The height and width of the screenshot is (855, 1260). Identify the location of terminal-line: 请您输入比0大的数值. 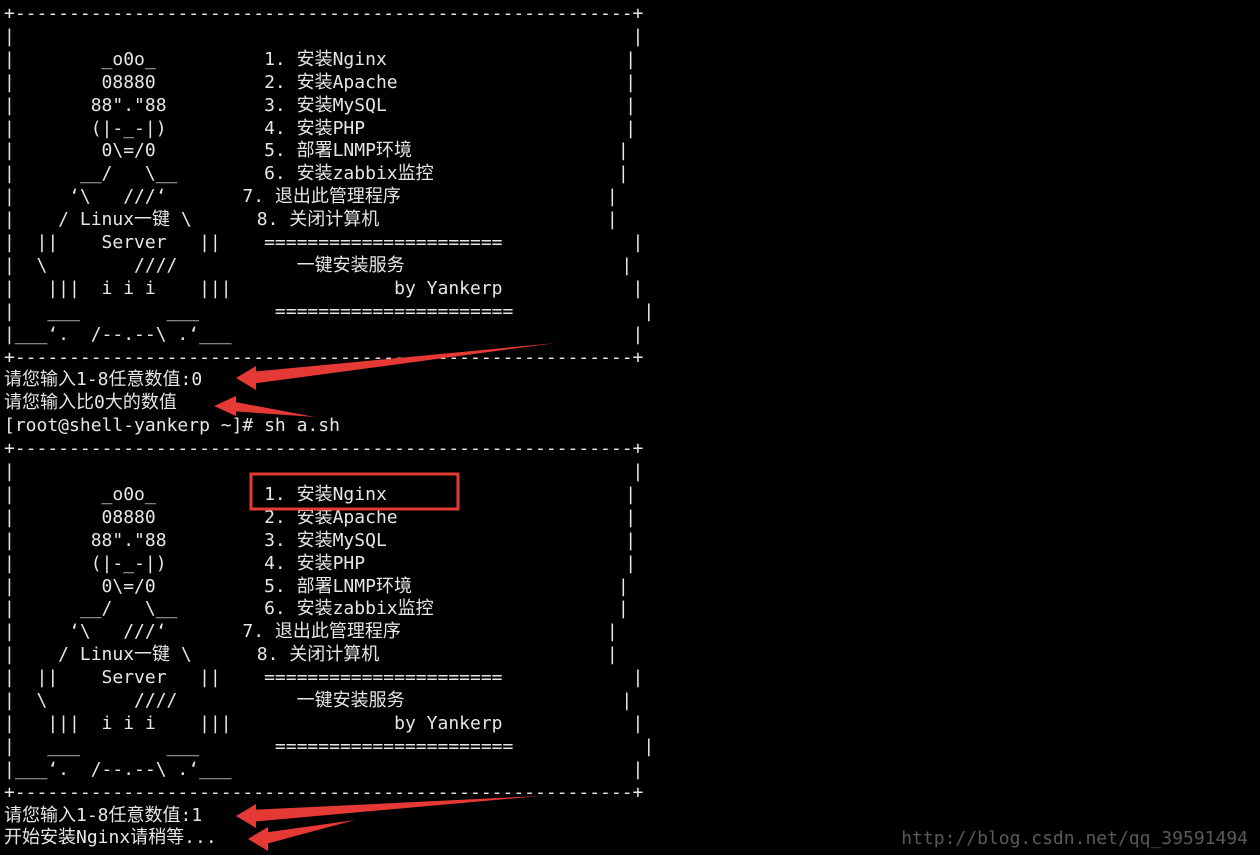
(90, 403).